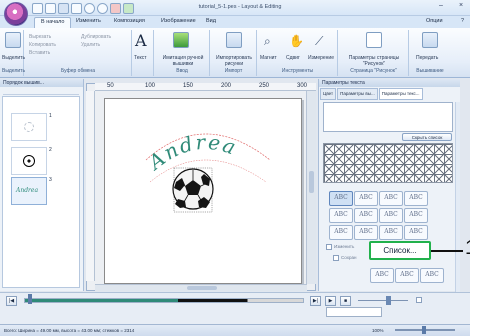 This screenshot has height=336, width=478. Describe the element at coordinates (345, 301) in the screenshot. I see `stop-button: ■` at that location.